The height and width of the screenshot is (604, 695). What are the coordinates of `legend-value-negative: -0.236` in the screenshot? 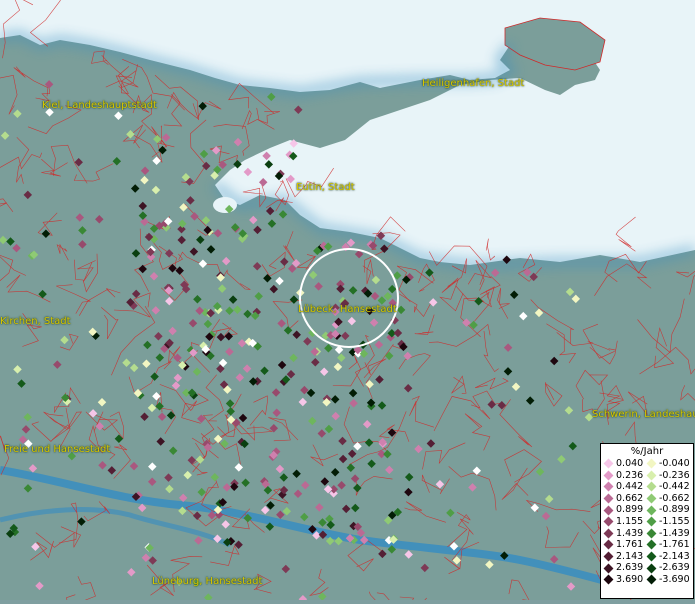 It's located at (674, 476).